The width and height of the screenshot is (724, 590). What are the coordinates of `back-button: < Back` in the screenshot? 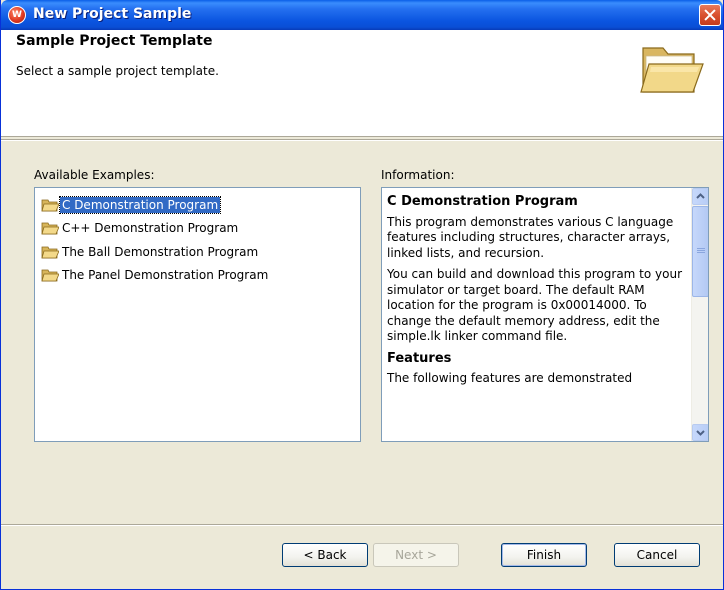 It's located at (325, 555).